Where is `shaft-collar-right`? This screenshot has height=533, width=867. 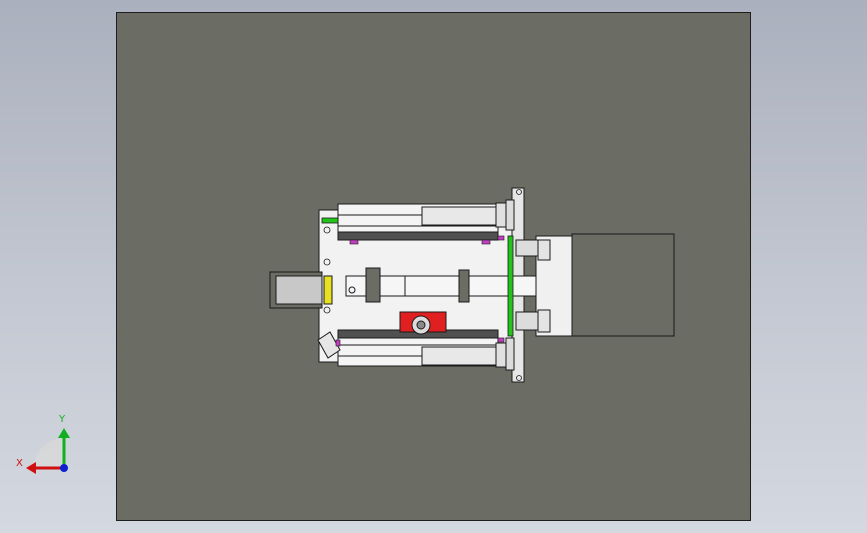 shaft-collar-right is located at coordinates (464, 286).